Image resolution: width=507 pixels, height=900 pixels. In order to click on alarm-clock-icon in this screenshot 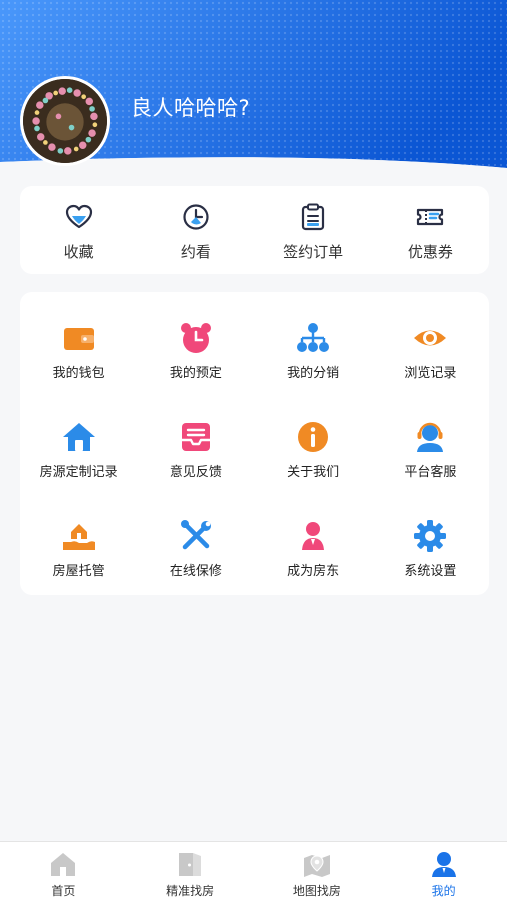, I will do `click(195, 338)`.